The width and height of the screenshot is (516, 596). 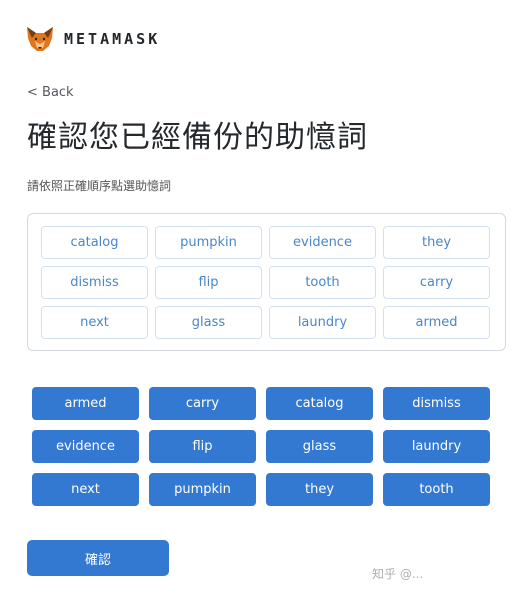 What do you see at coordinates (197, 137) in the screenshot?
I see `page-title: 確認您已經備份的助憶詞` at bounding box center [197, 137].